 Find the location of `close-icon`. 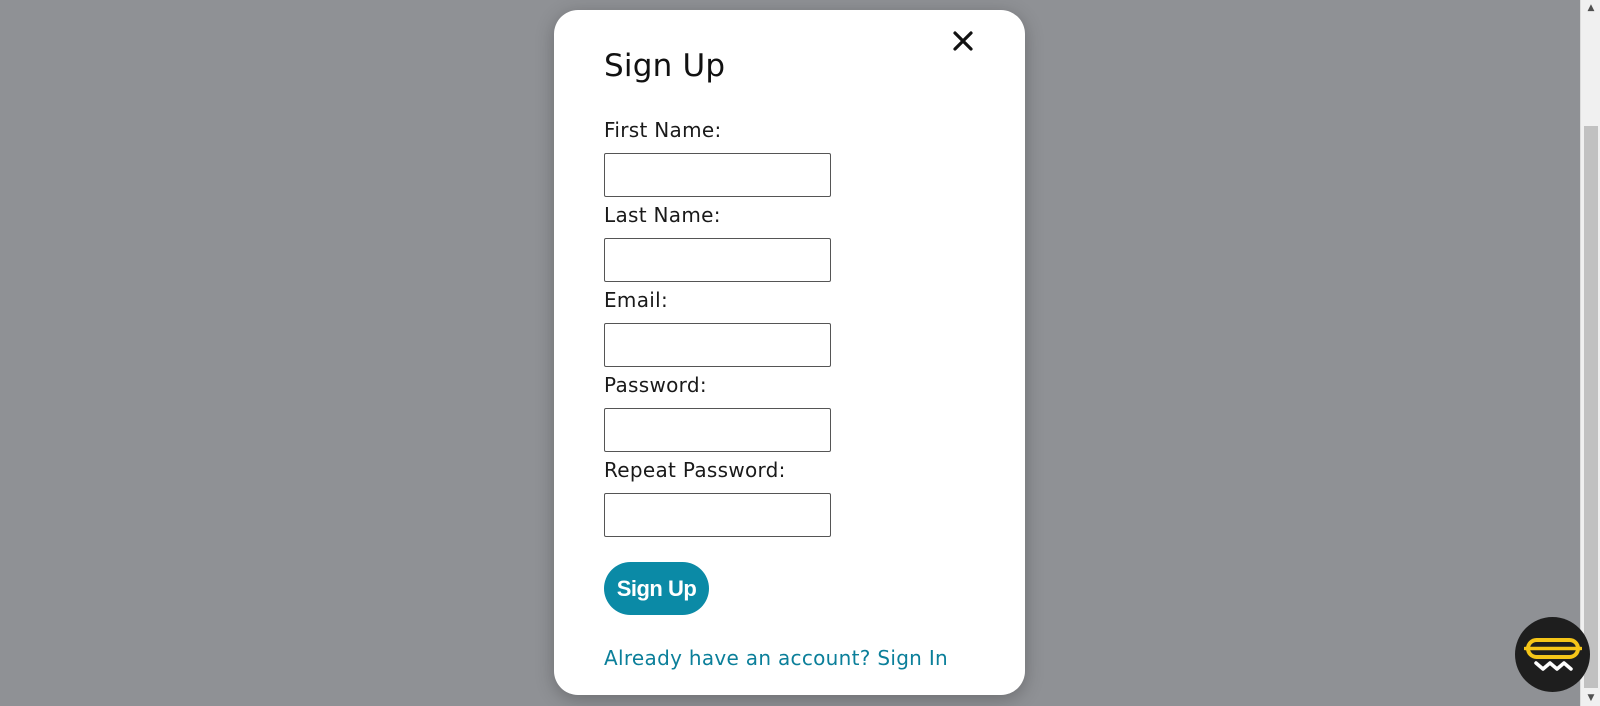

close-icon is located at coordinates (963, 41).